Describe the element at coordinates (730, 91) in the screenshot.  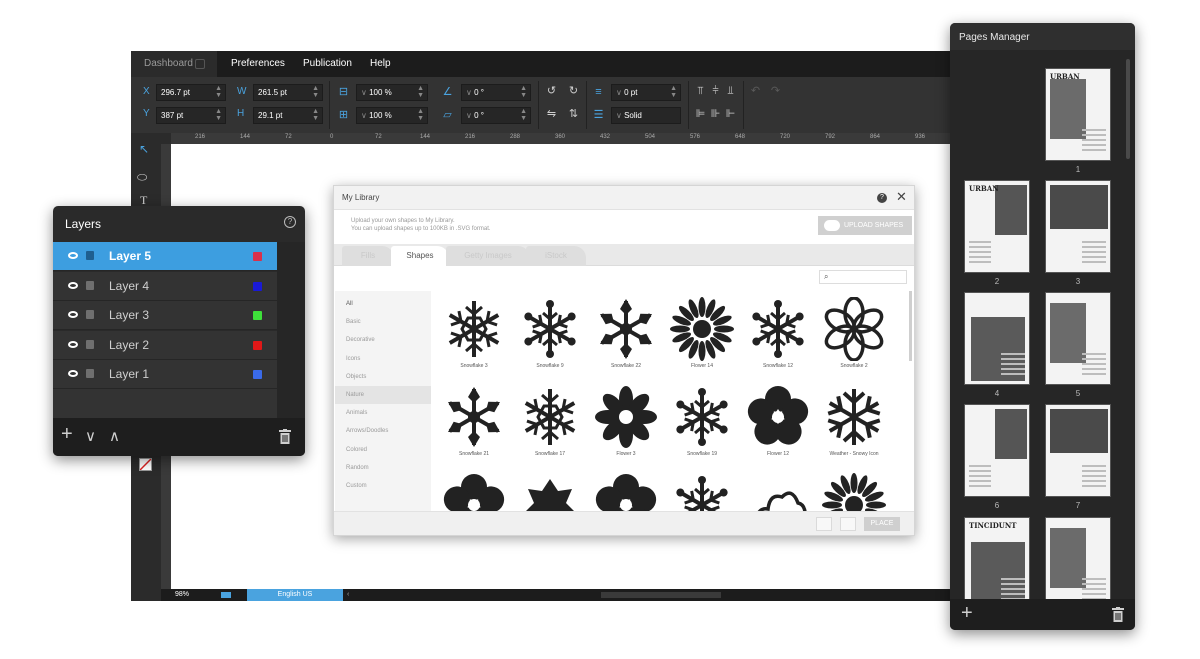
I see `align-bottom-icon: ⫫` at that location.